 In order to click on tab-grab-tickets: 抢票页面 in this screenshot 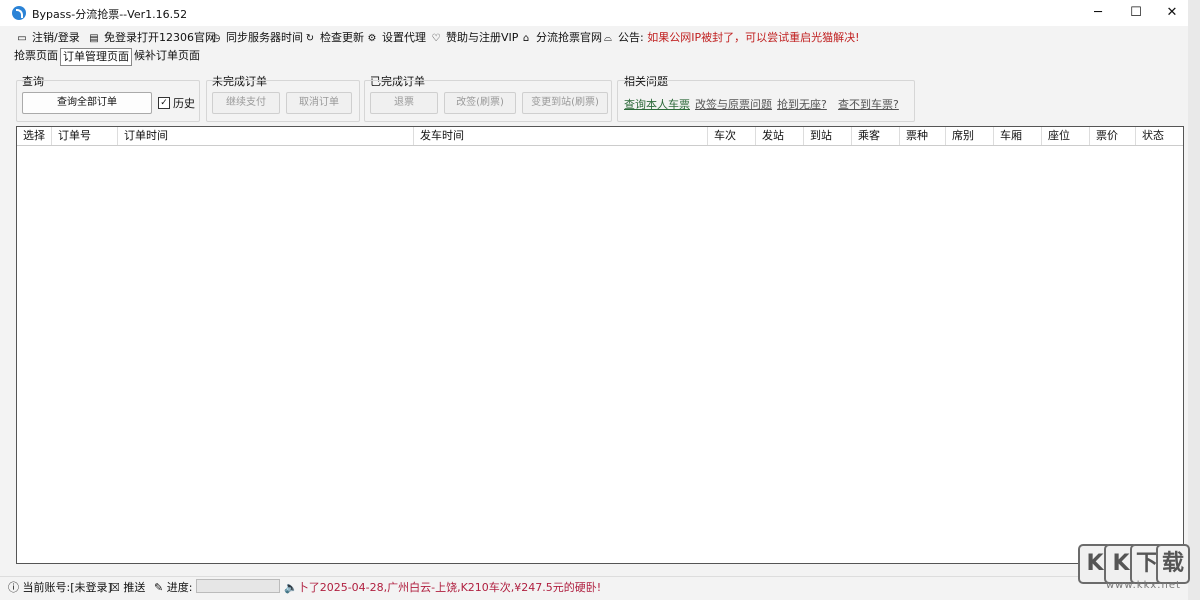, I will do `click(36, 56)`.